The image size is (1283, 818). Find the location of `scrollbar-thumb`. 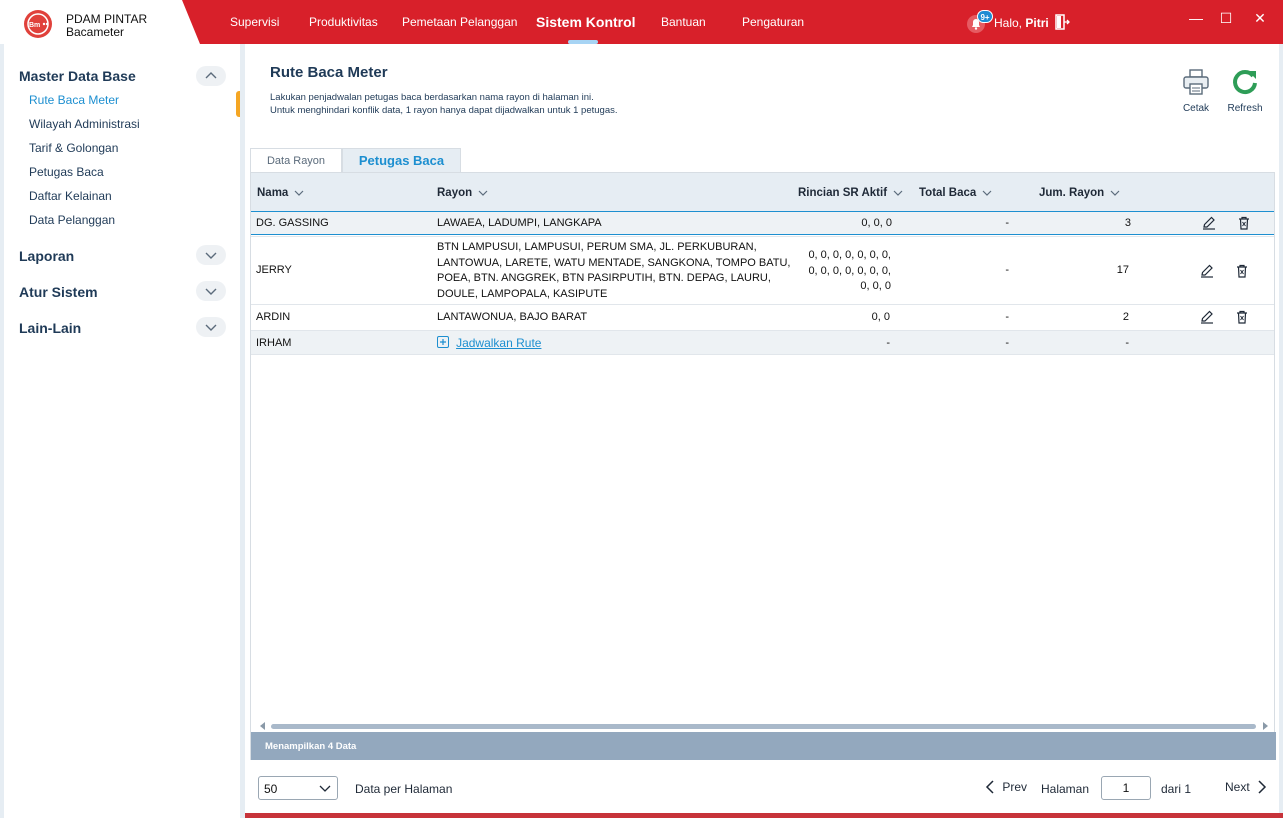

scrollbar-thumb is located at coordinates (763, 726).